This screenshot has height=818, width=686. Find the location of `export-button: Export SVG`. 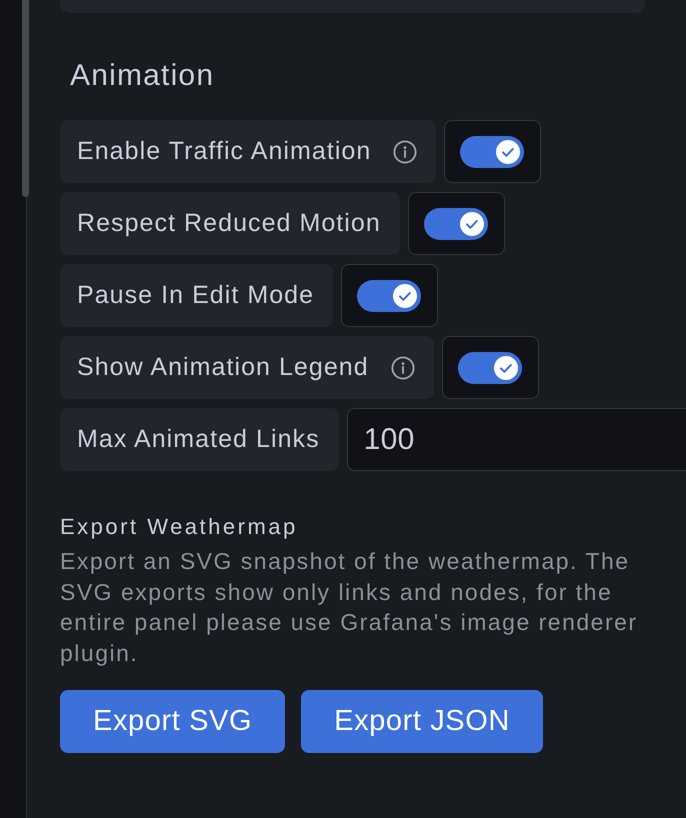

export-button: Export SVG is located at coordinates (173, 721).